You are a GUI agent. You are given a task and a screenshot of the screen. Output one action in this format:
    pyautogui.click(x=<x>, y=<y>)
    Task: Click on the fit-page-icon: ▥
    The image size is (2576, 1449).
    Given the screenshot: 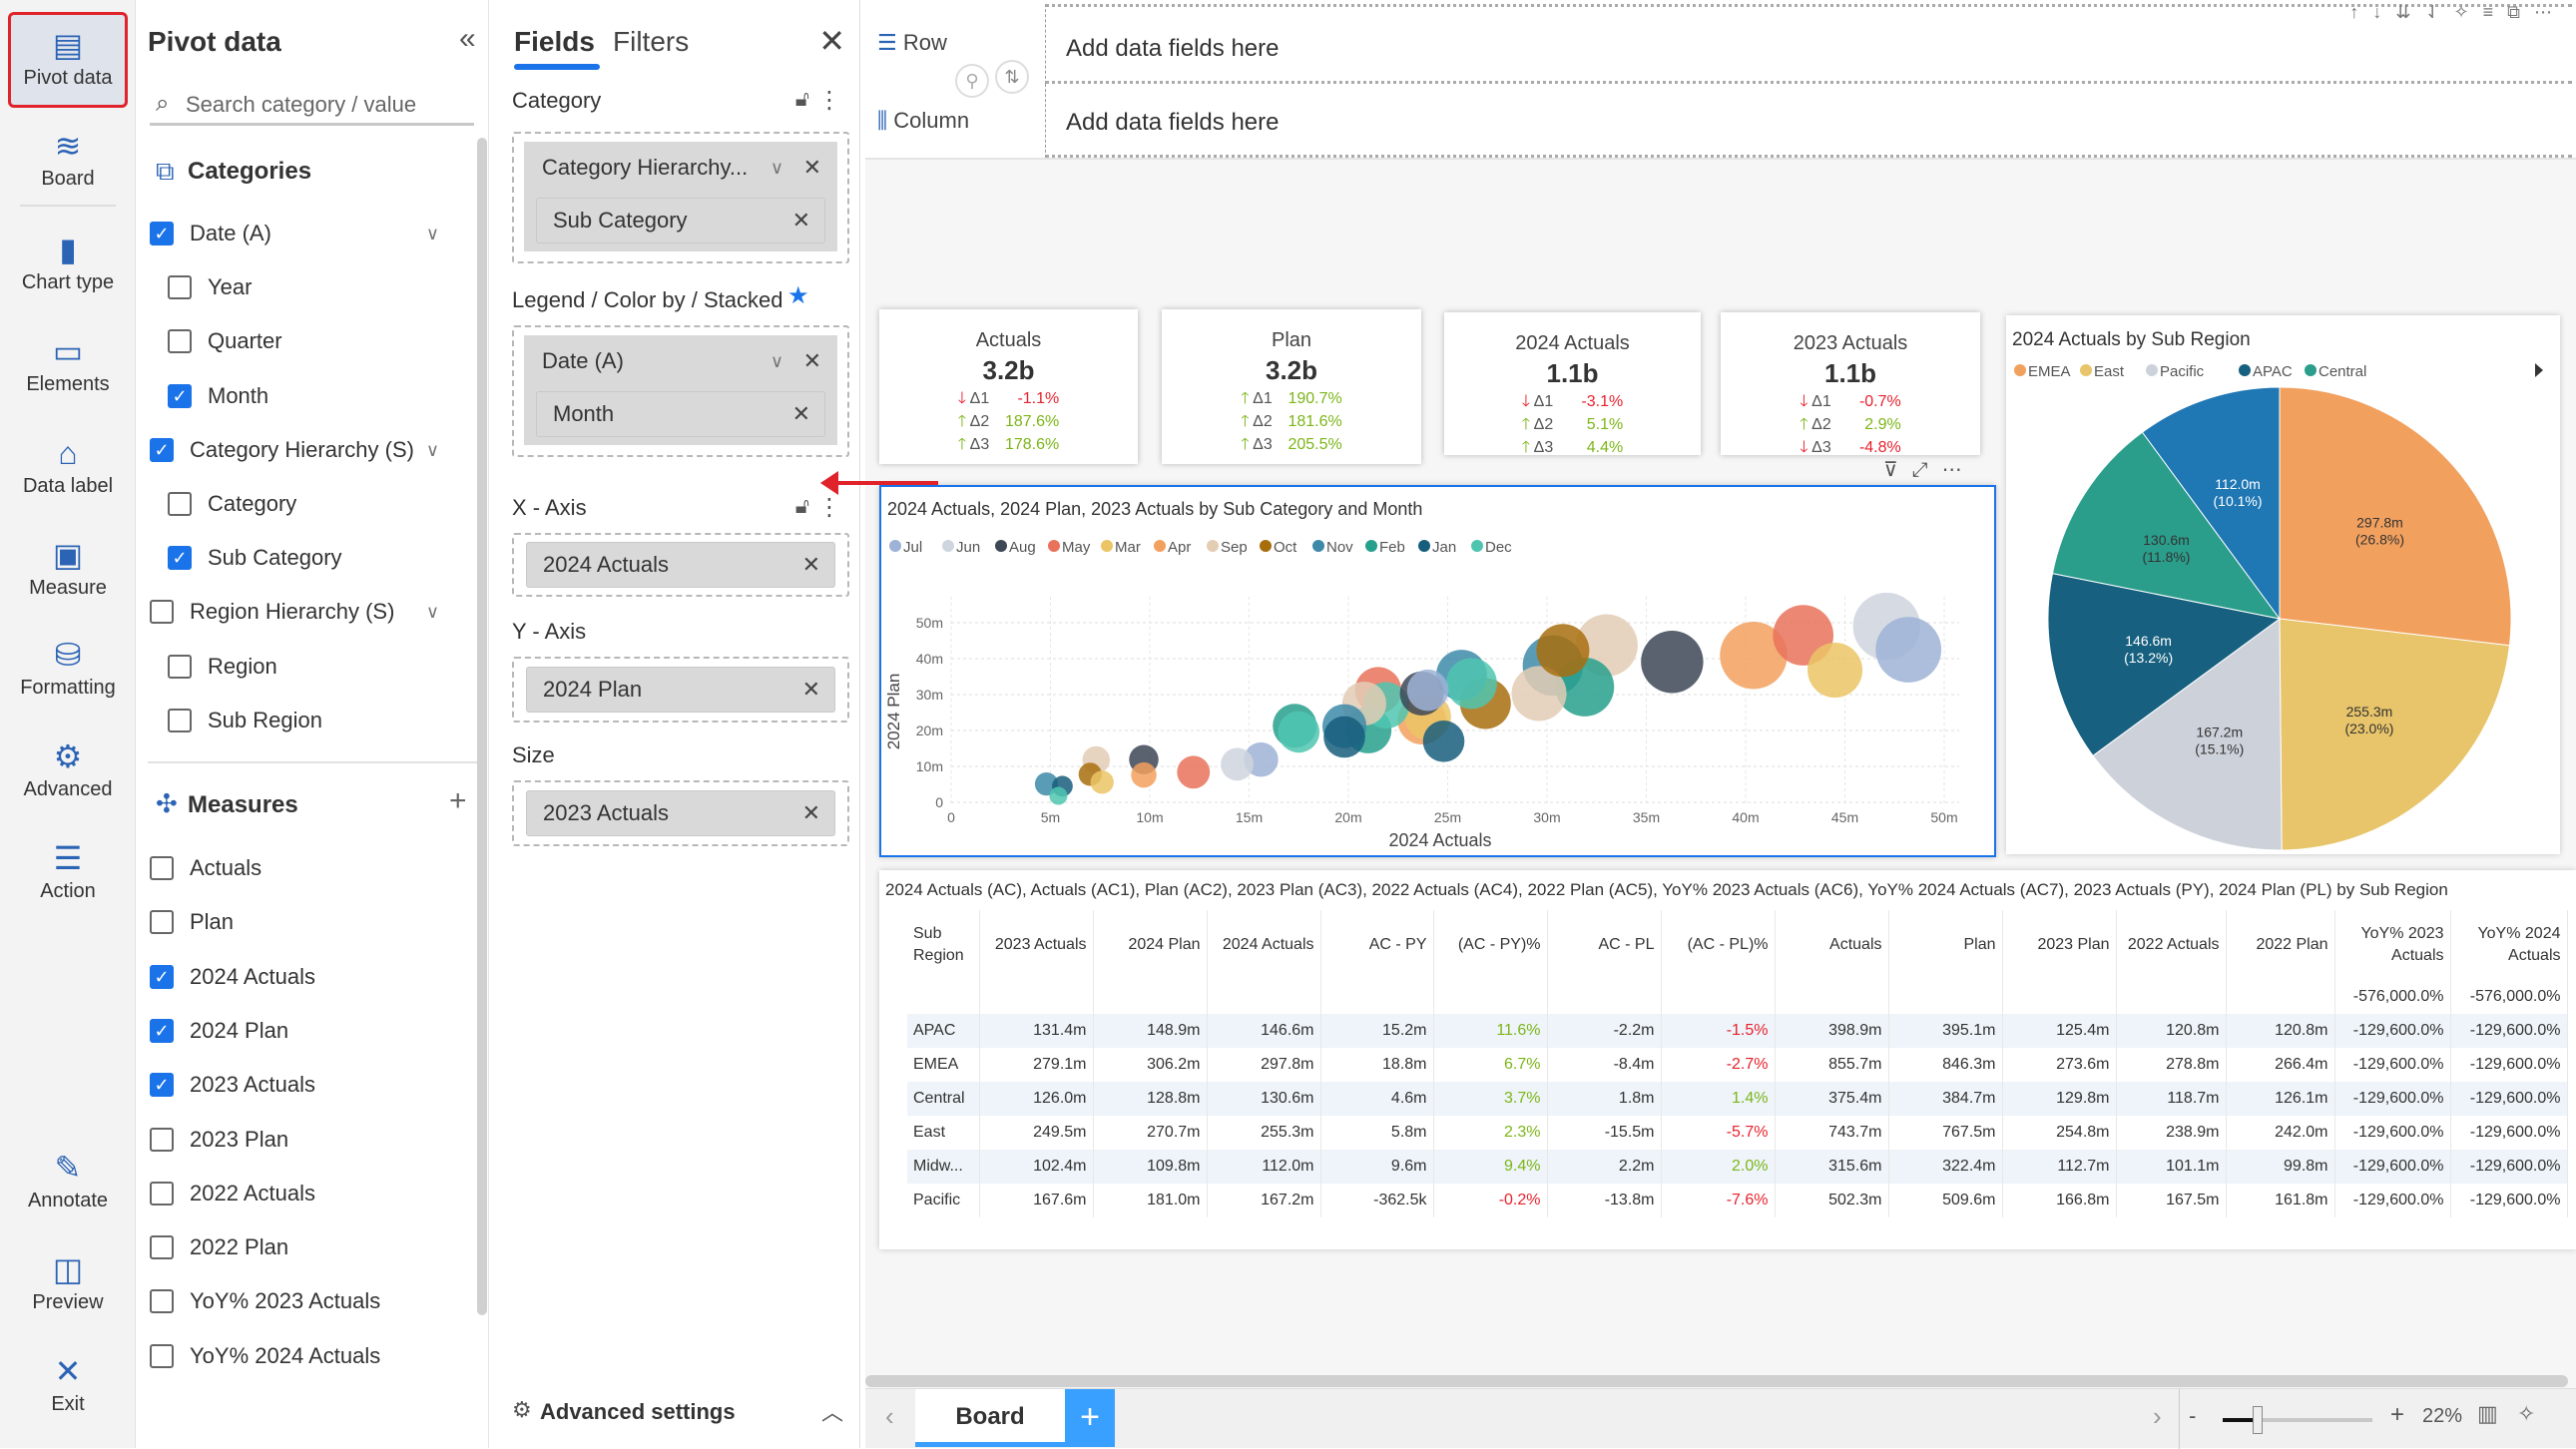 What is the action you would take?
    pyautogui.click(x=2487, y=1414)
    